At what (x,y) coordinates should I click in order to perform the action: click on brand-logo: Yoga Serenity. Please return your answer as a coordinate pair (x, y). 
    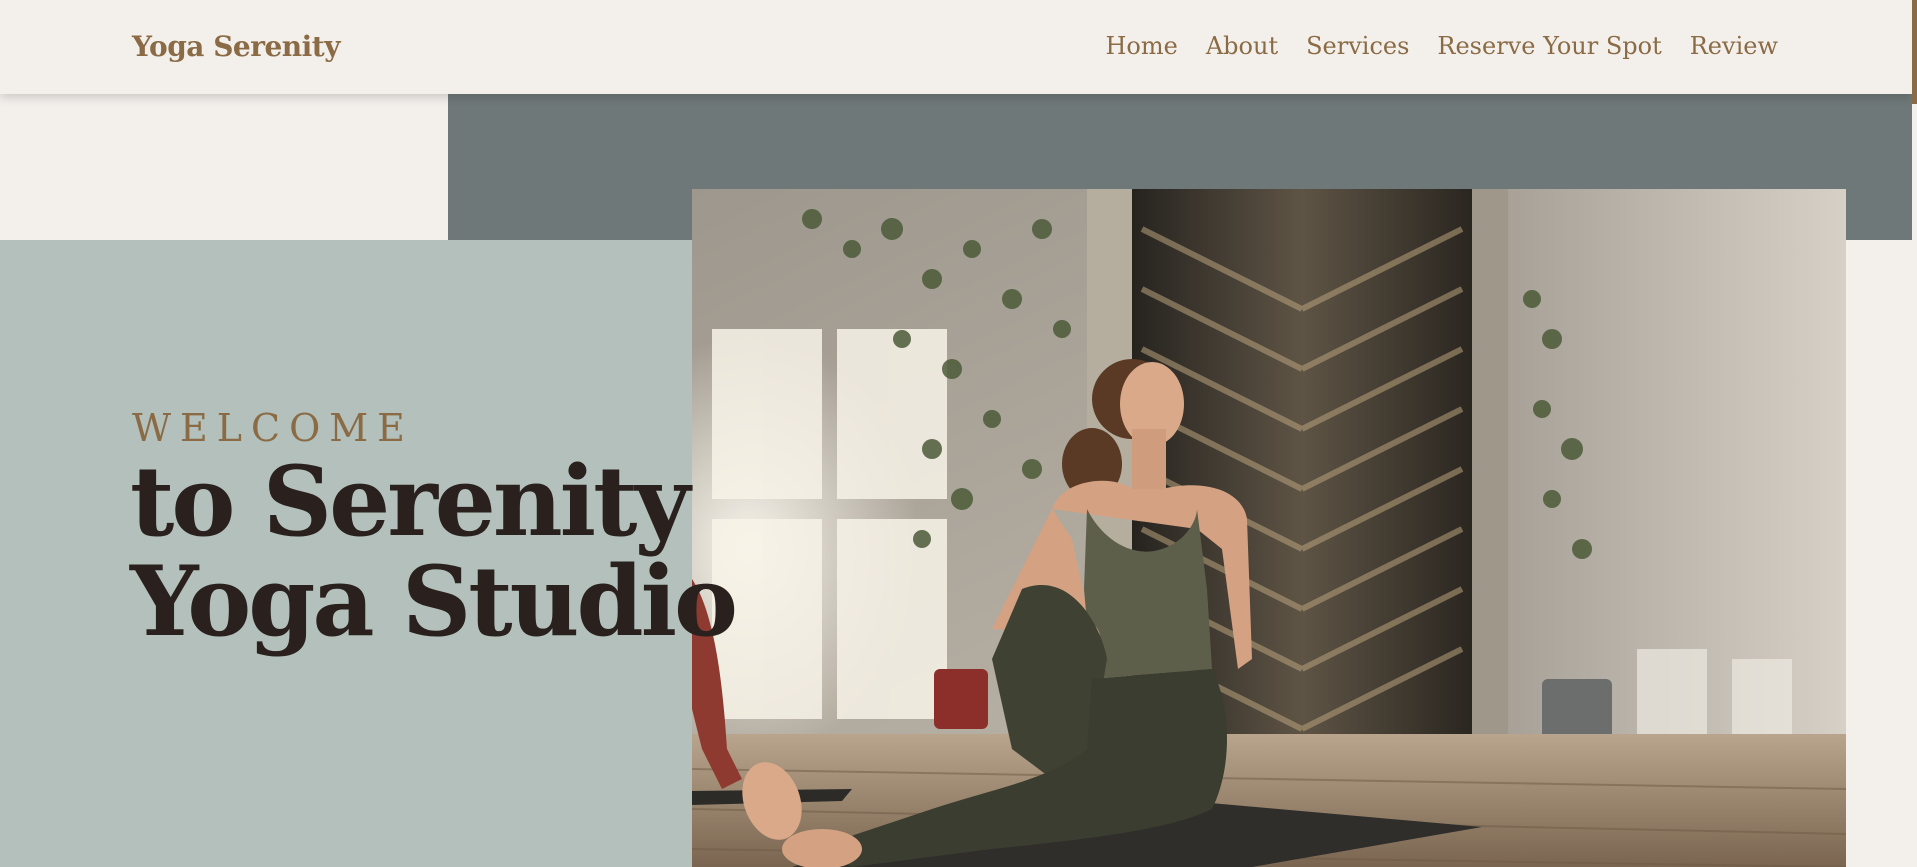
    Looking at the image, I should click on (236, 46).